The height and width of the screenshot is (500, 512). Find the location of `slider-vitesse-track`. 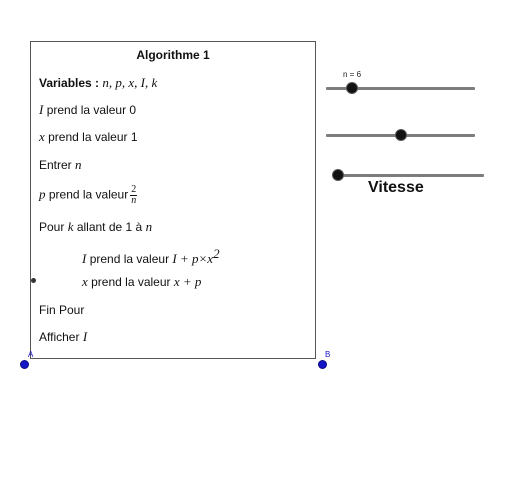

slider-vitesse-track is located at coordinates (408, 175).